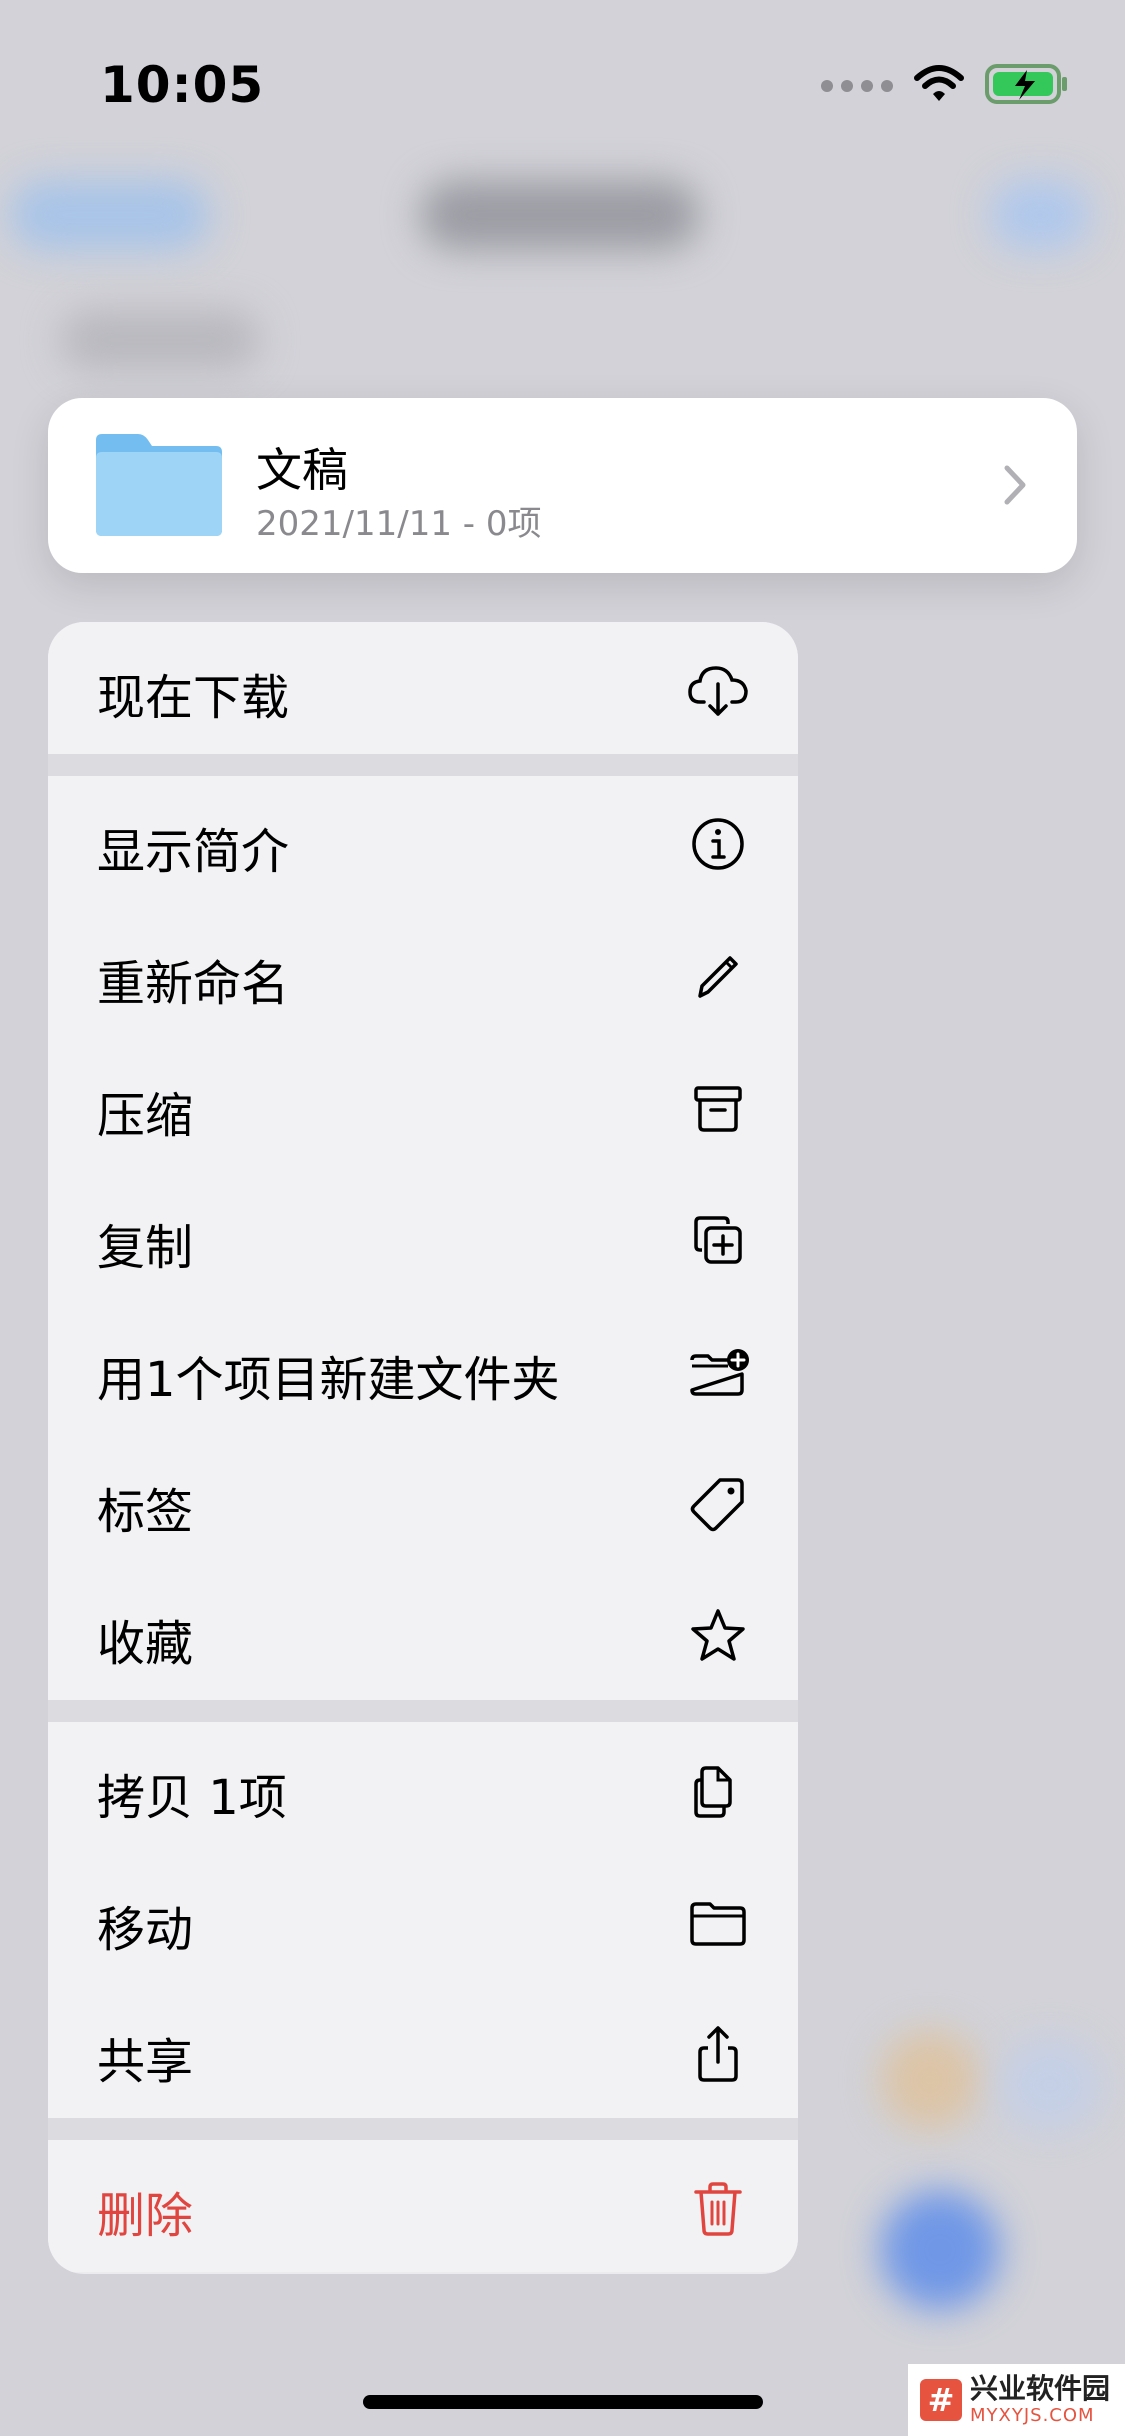 This screenshot has width=1125, height=2436. What do you see at coordinates (562, 485) in the screenshot?
I see `folder-preview-card: 文稿 2021/11/11 - 0项` at bounding box center [562, 485].